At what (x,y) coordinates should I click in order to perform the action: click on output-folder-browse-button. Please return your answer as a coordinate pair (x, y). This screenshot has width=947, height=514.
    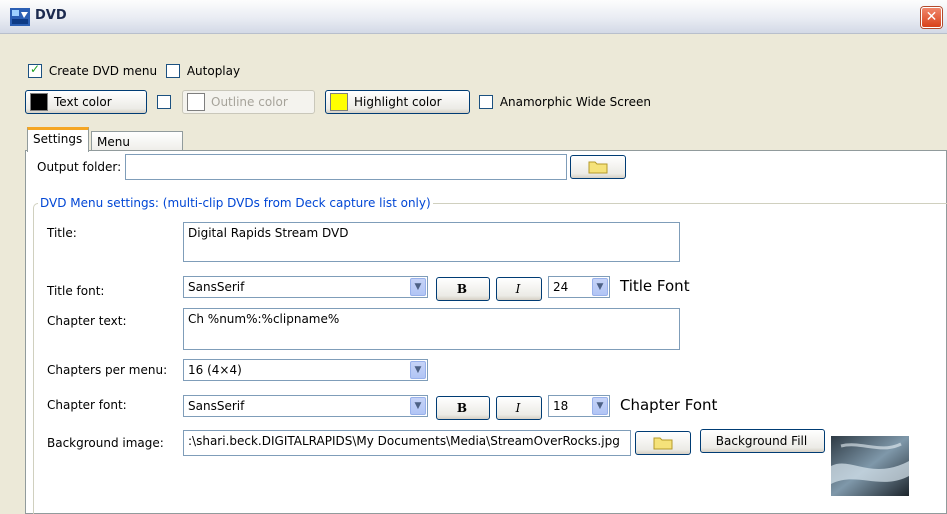
    Looking at the image, I should click on (598, 167).